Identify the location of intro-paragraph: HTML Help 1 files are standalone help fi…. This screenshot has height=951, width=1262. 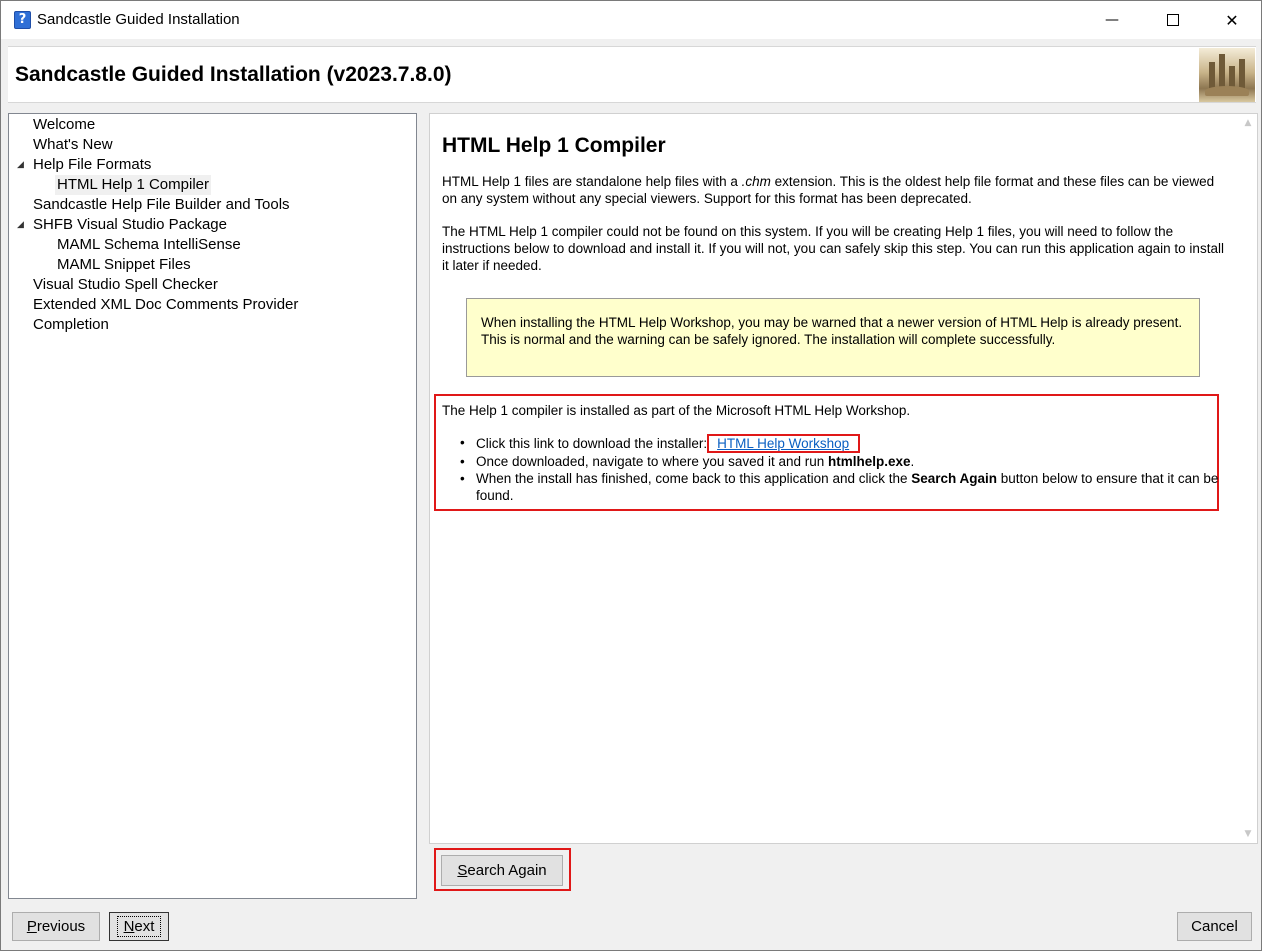
(828, 190).